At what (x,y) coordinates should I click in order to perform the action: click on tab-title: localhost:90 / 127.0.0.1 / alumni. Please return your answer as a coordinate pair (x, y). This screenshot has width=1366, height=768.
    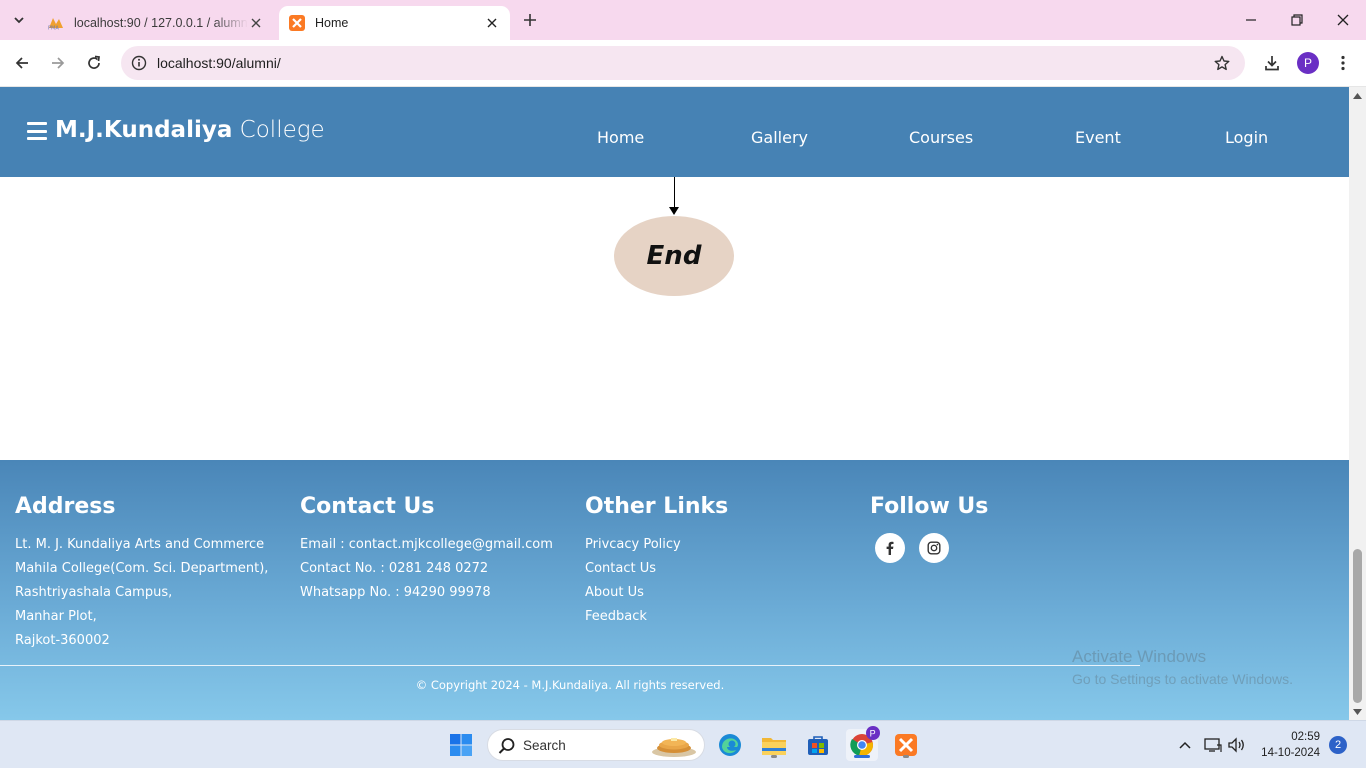
    Looking at the image, I should click on (161, 23).